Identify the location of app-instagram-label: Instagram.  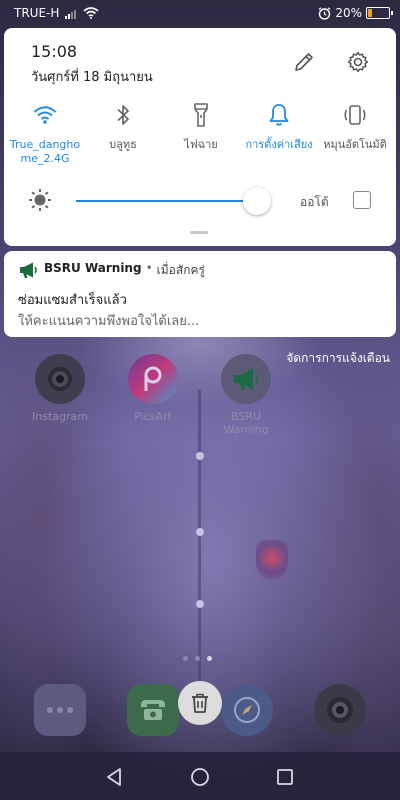
(60, 416).